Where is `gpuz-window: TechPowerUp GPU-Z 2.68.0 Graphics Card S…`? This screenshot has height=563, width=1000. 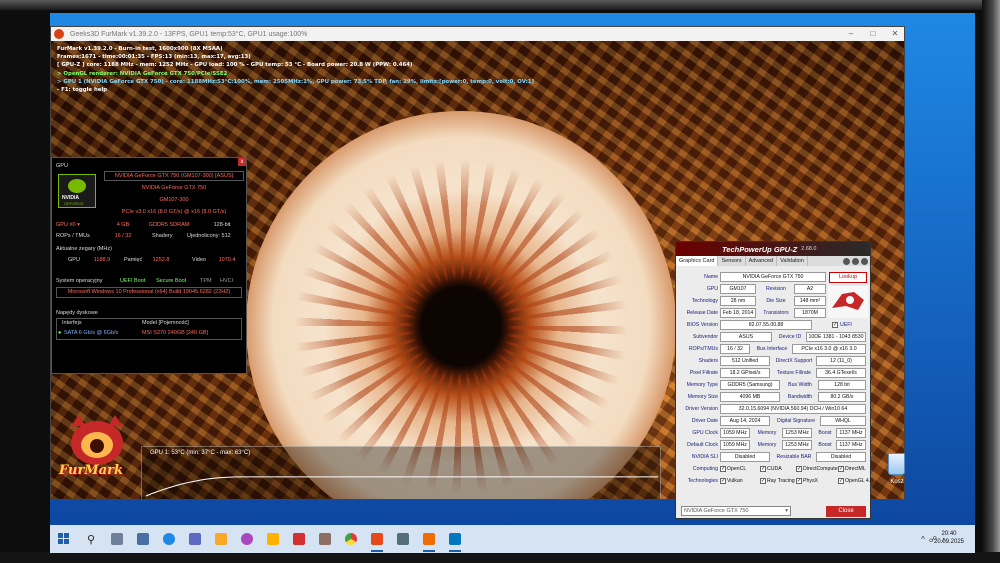
gpuz-window: TechPowerUp GPU-Z 2.68.0 Graphics Card S… is located at coordinates (774, 380).